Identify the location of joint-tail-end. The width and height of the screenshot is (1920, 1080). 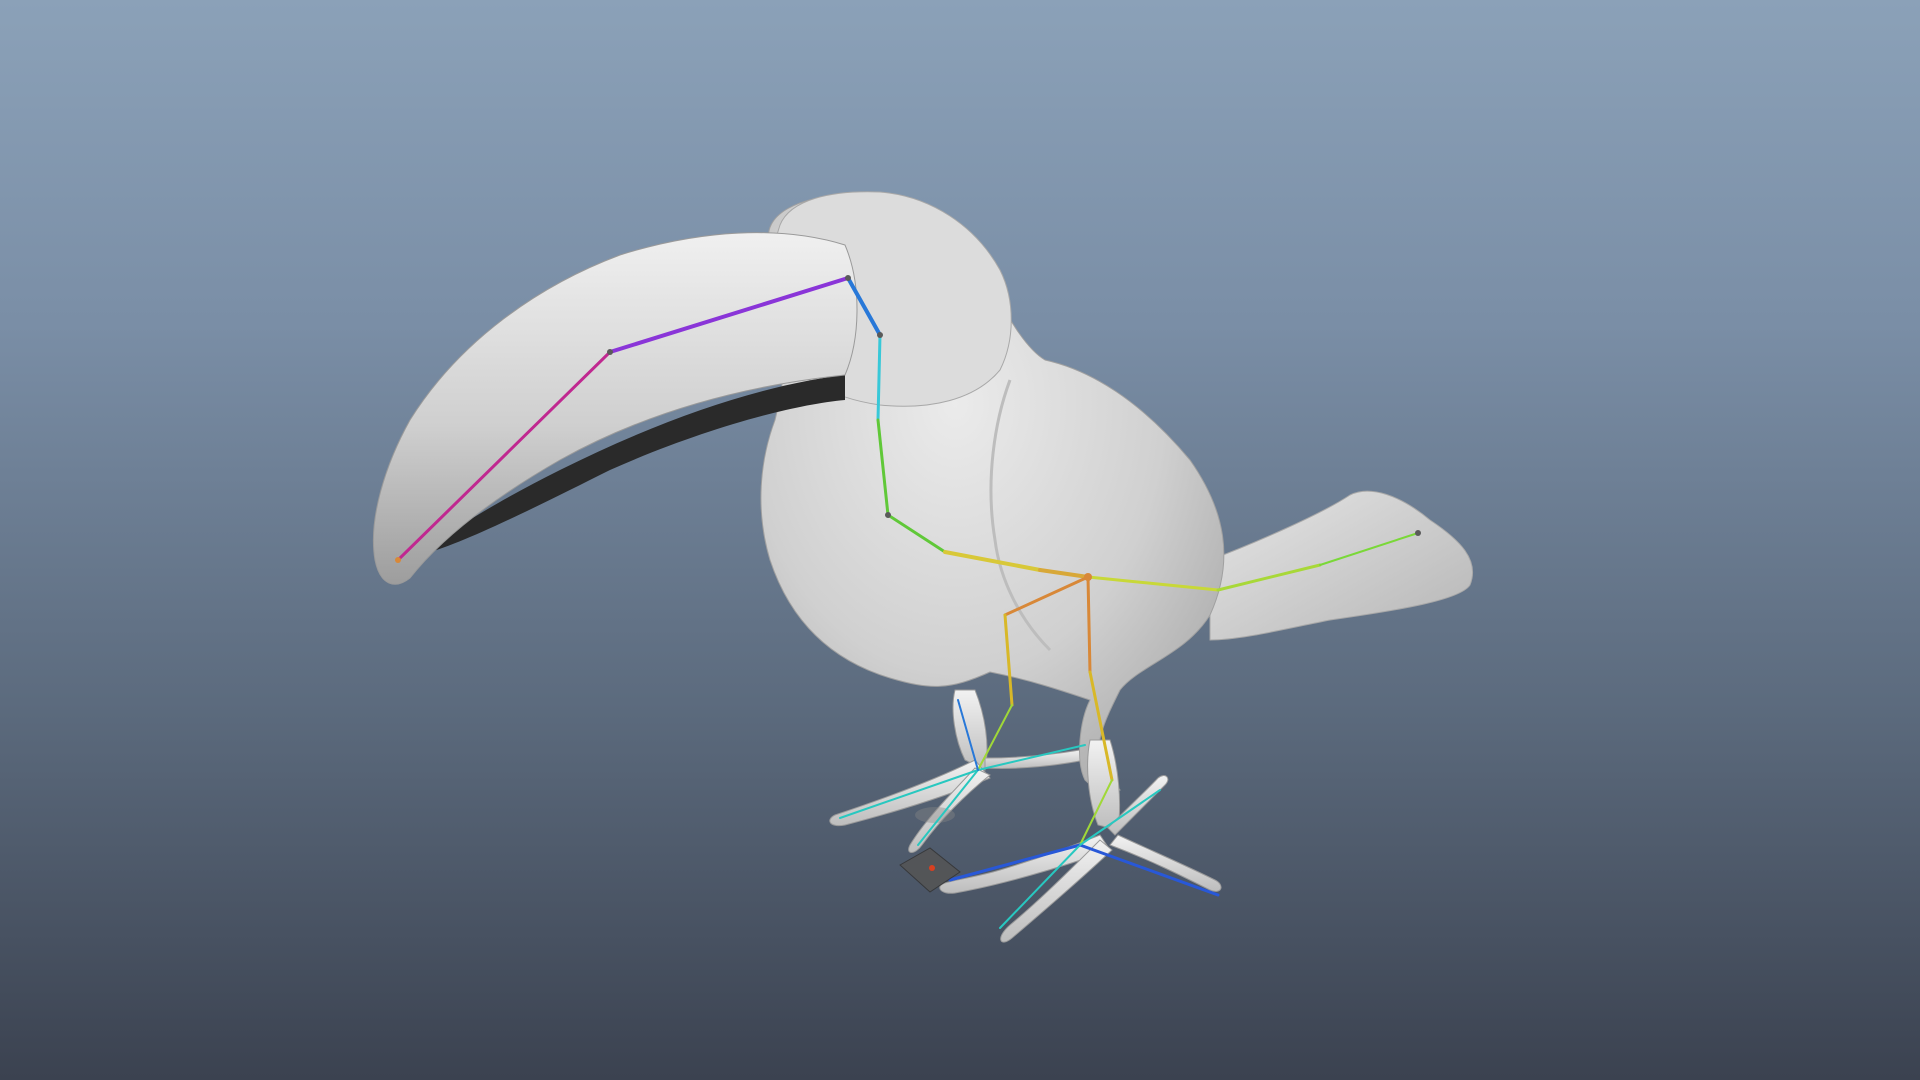
(1418, 533).